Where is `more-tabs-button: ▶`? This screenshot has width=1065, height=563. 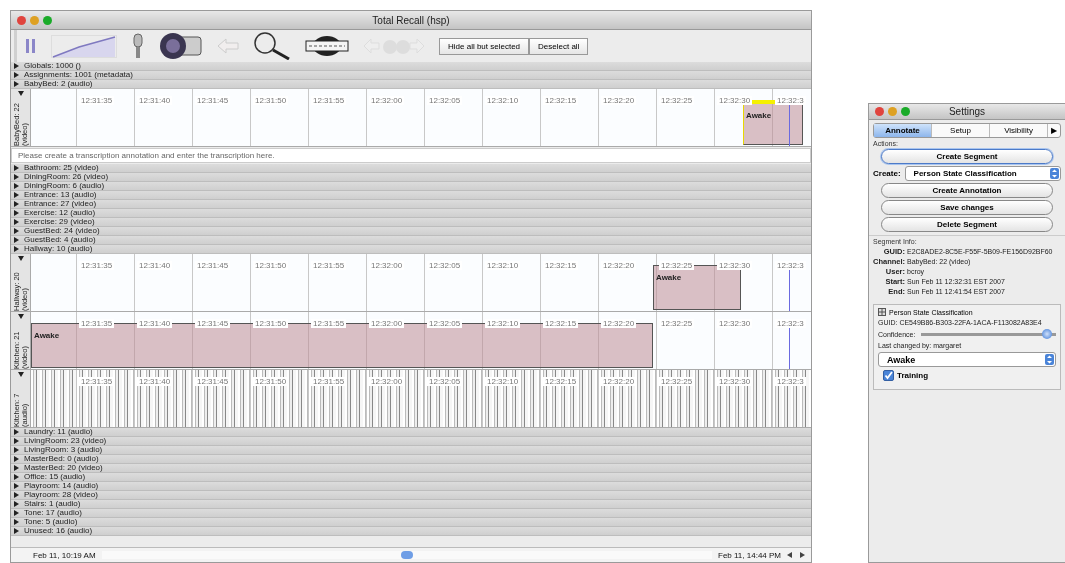
more-tabs-button: ▶ is located at coordinates (1054, 130).